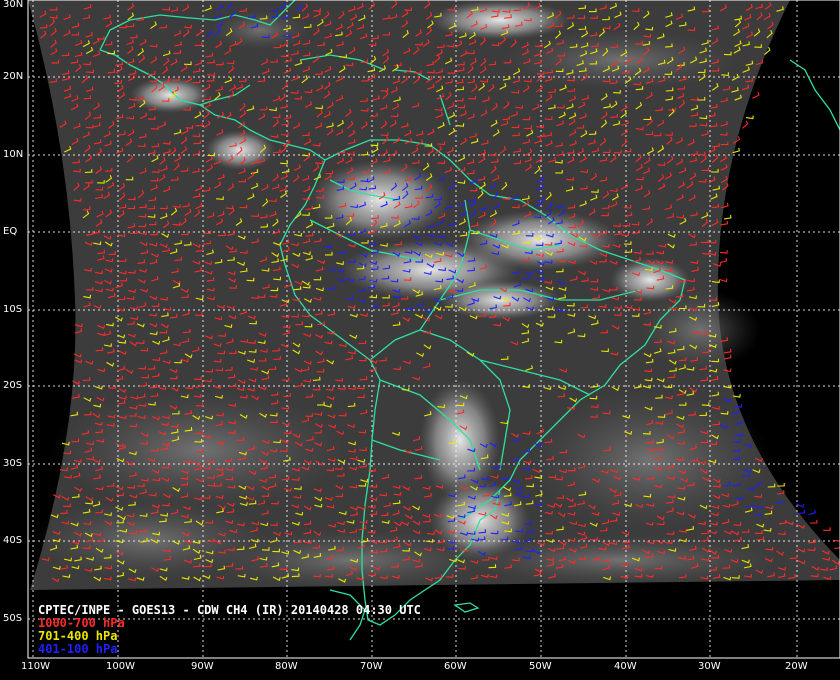 This screenshot has width=840, height=680. I want to click on lon-label: 90W, so click(202, 666).